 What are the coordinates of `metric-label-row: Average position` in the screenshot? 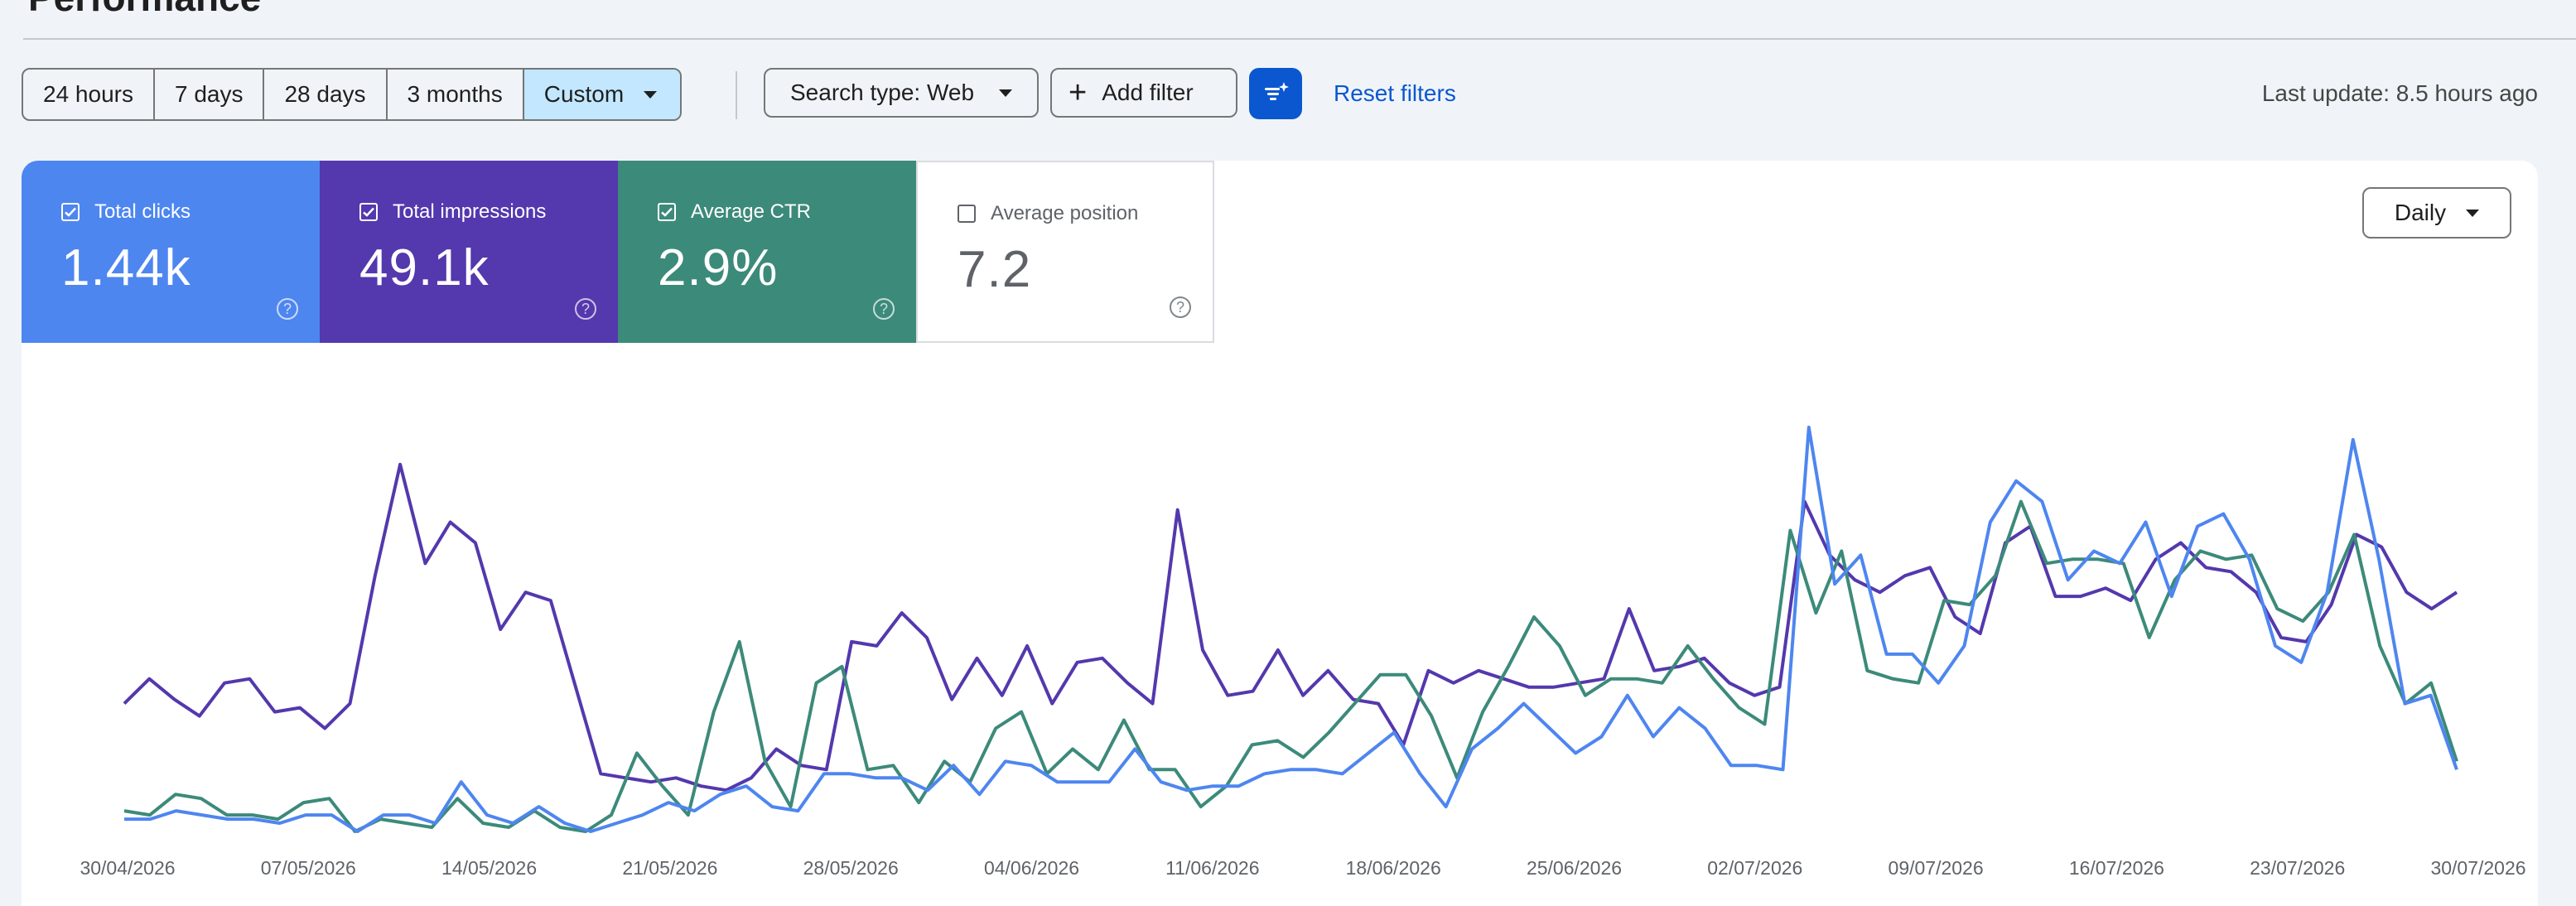 It's located at (1085, 213).